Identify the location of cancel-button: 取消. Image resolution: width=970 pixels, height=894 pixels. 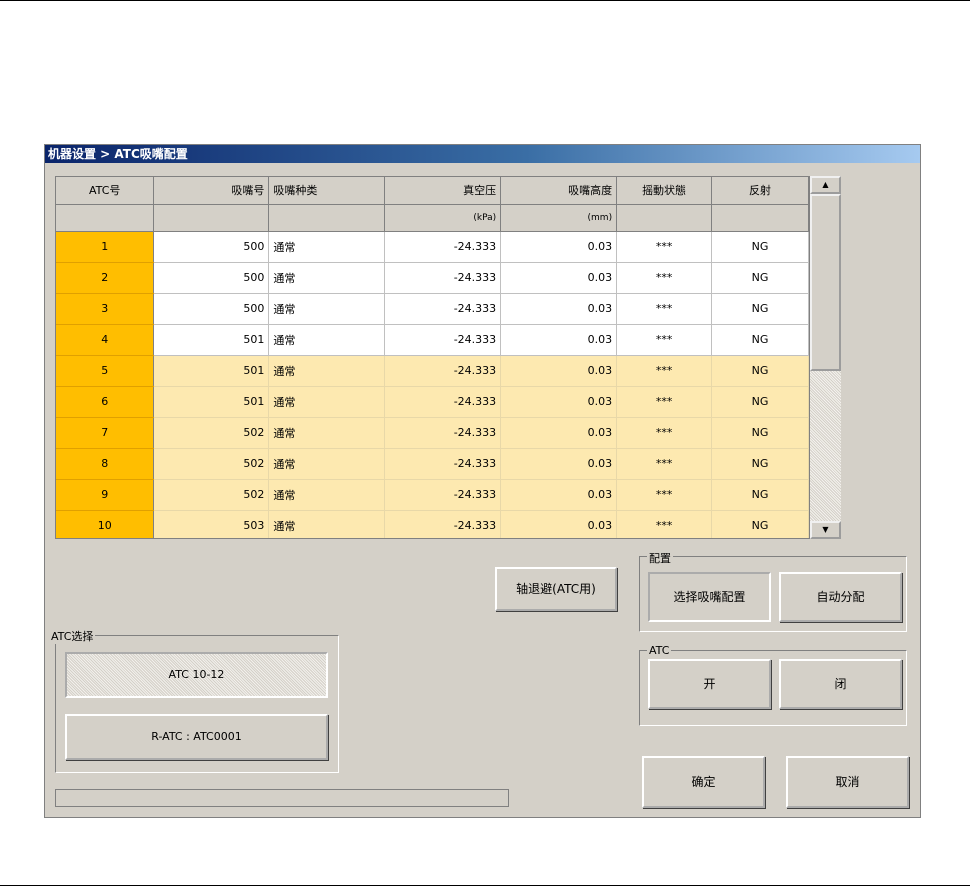
(847, 782).